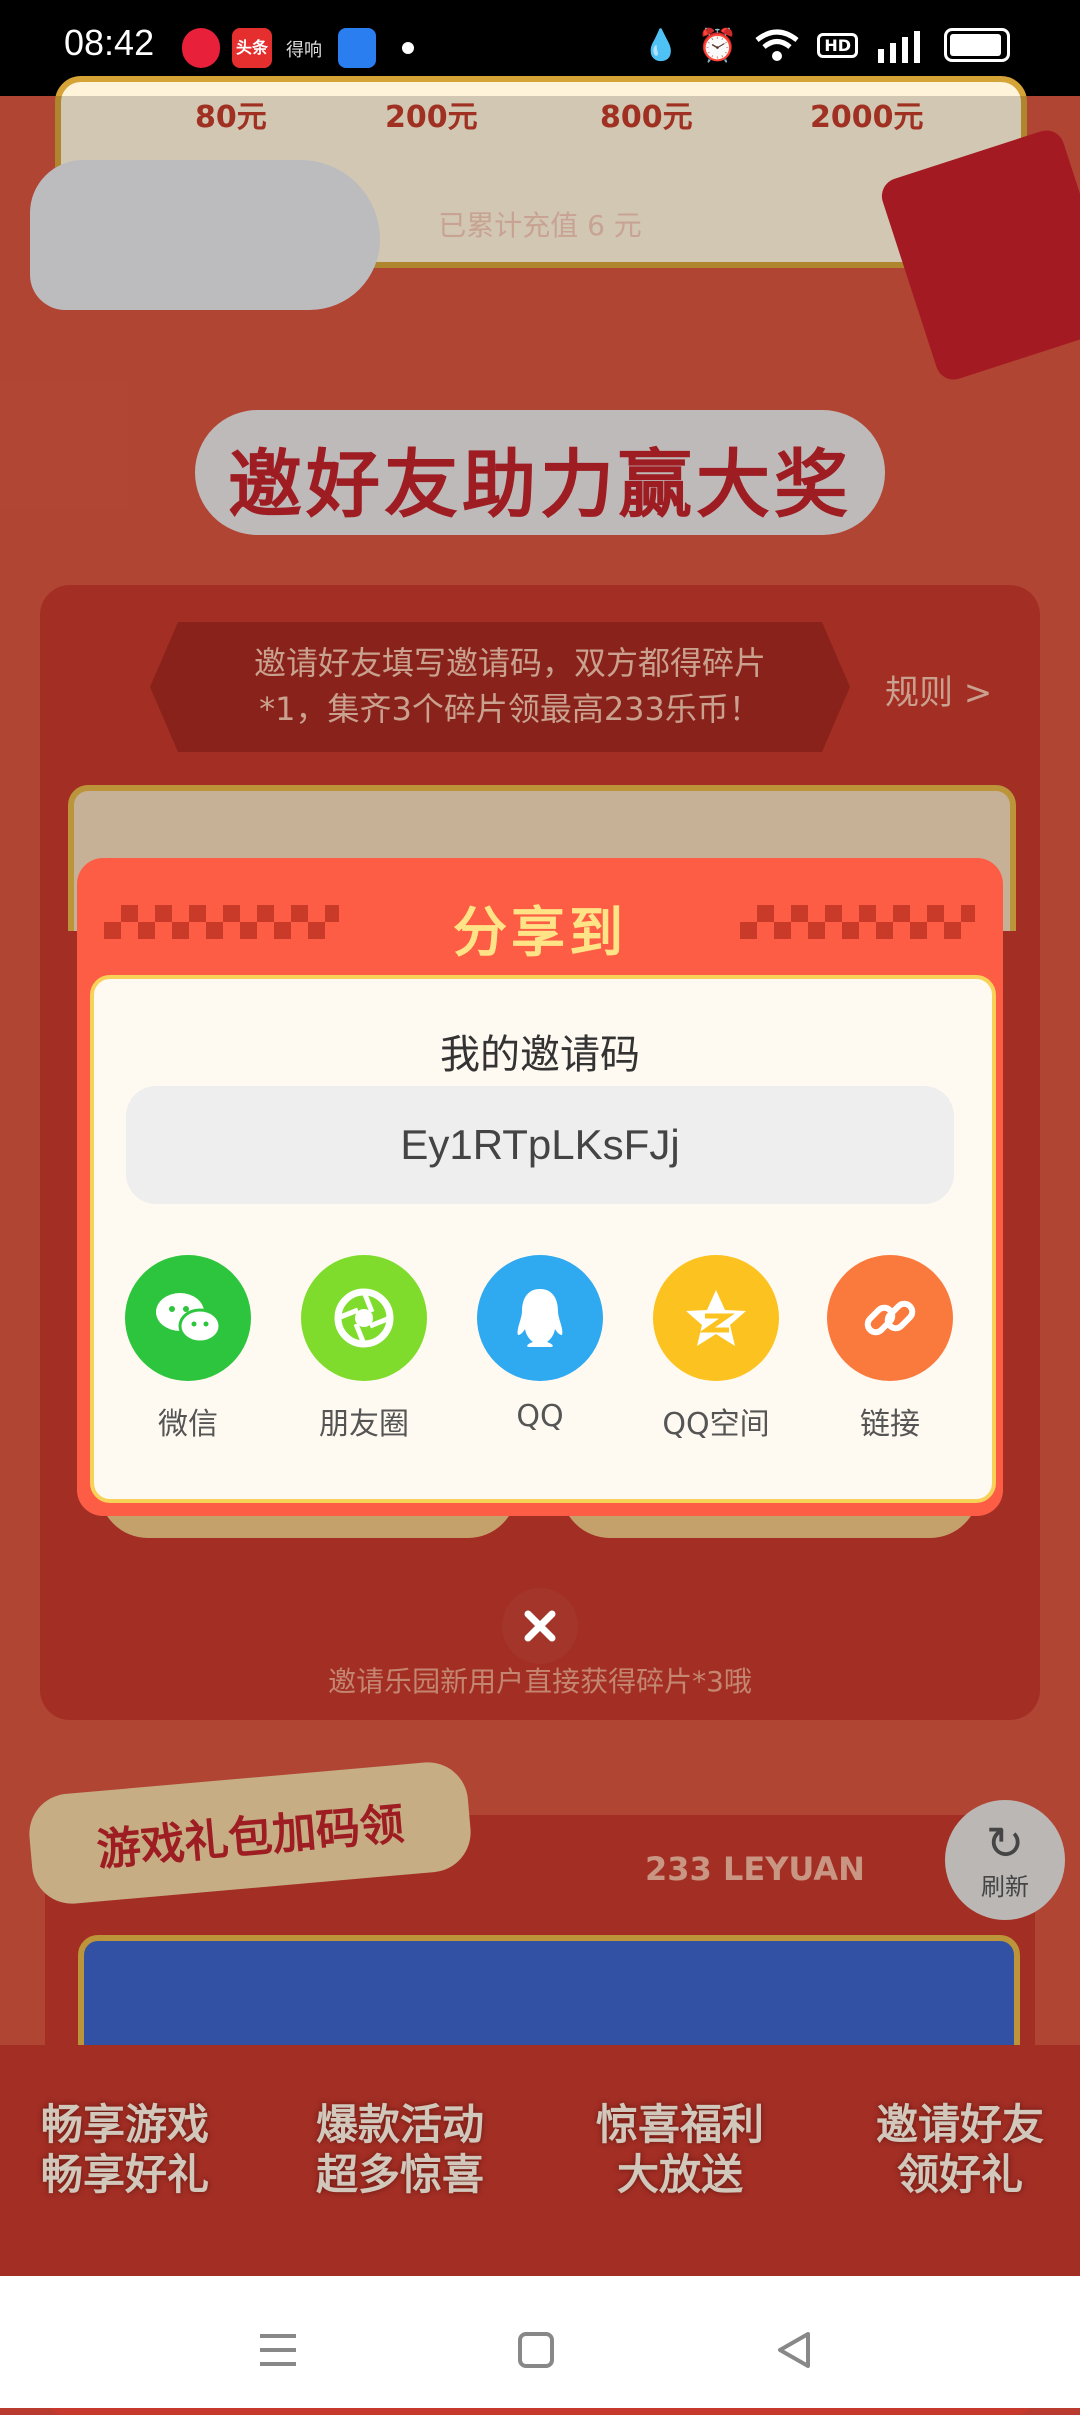 The image size is (1080, 2415). Describe the element at coordinates (890, 1424) in the screenshot. I see `share-label: 链接` at that location.